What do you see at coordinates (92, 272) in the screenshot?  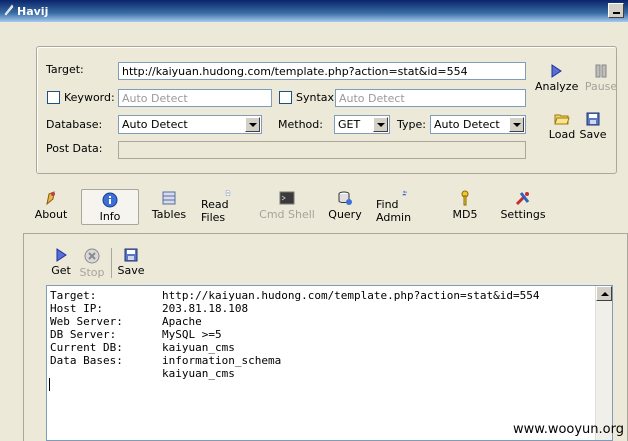 I see `stop-label: Stop` at bounding box center [92, 272].